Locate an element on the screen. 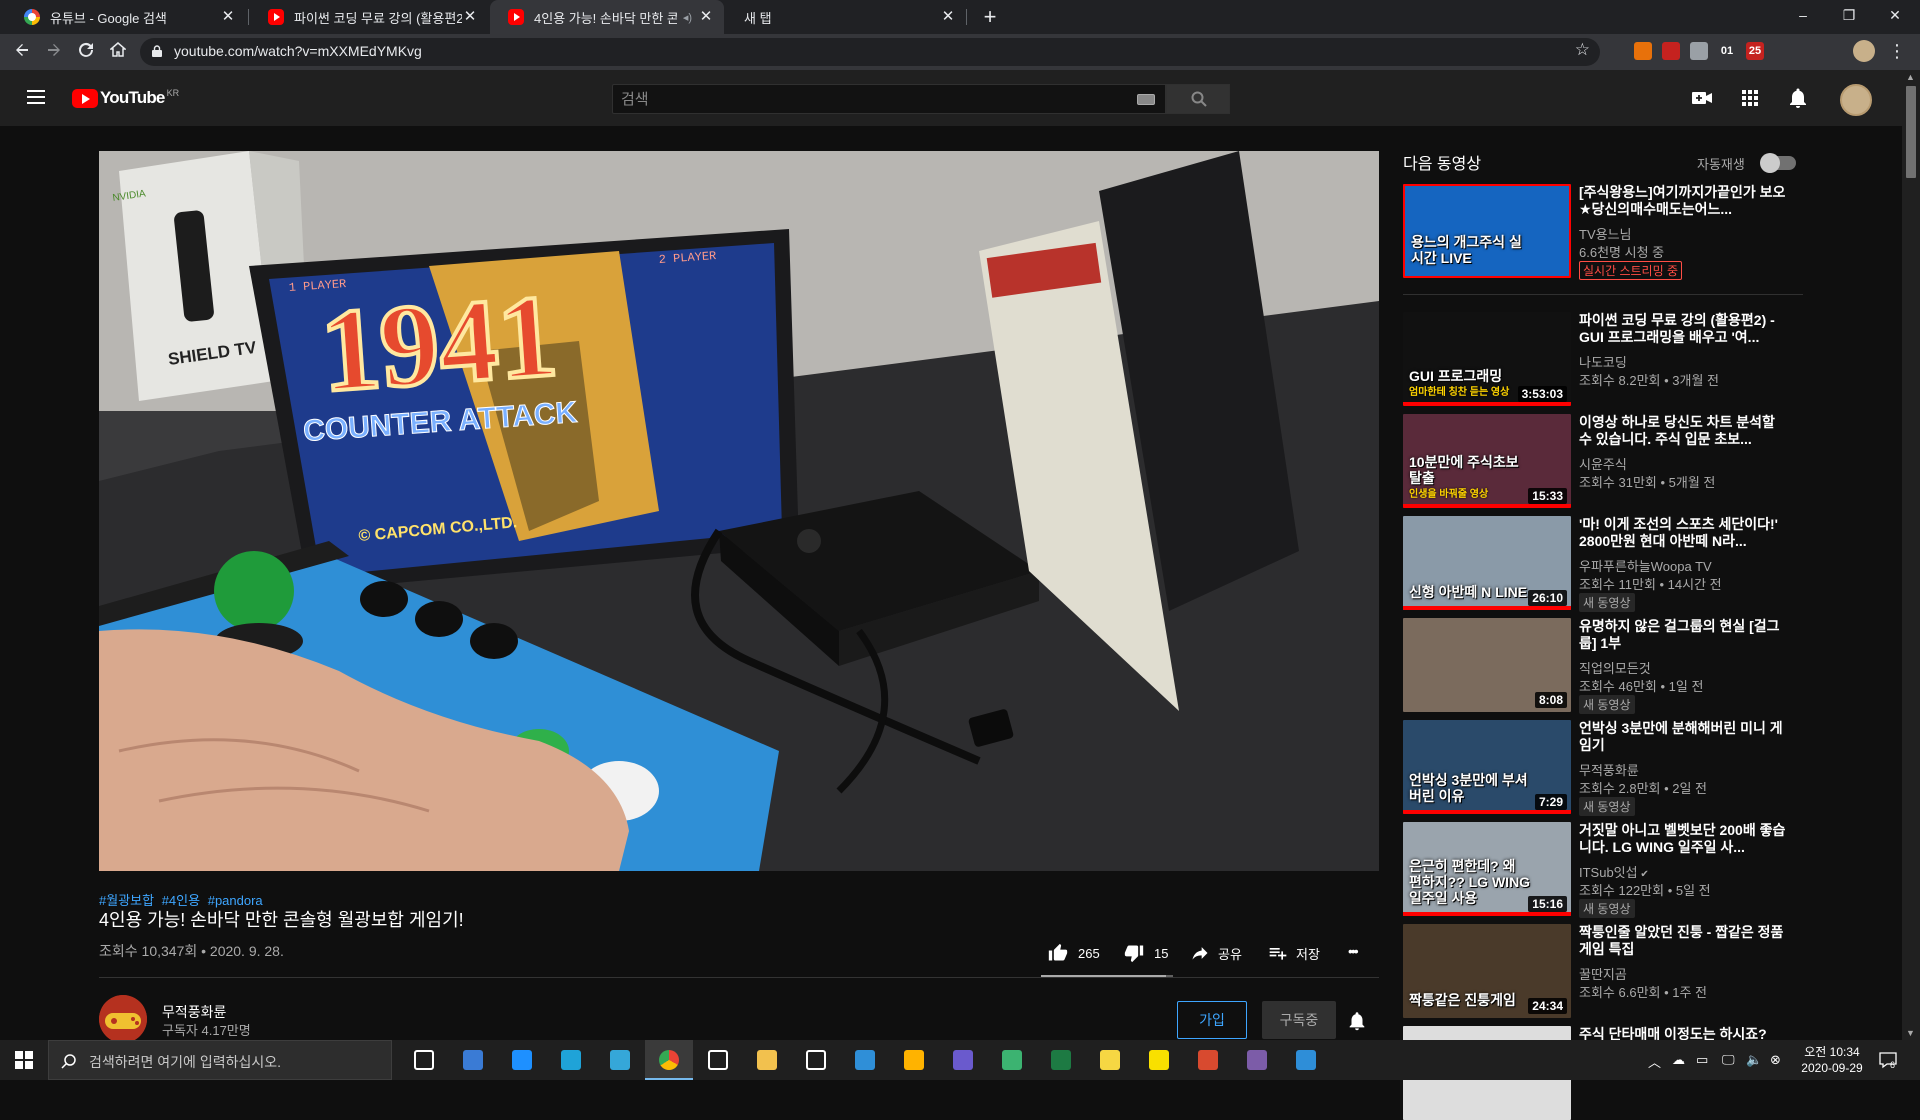 The height and width of the screenshot is (1120, 1920). pdf-extension-icon is located at coordinates (1671, 51).